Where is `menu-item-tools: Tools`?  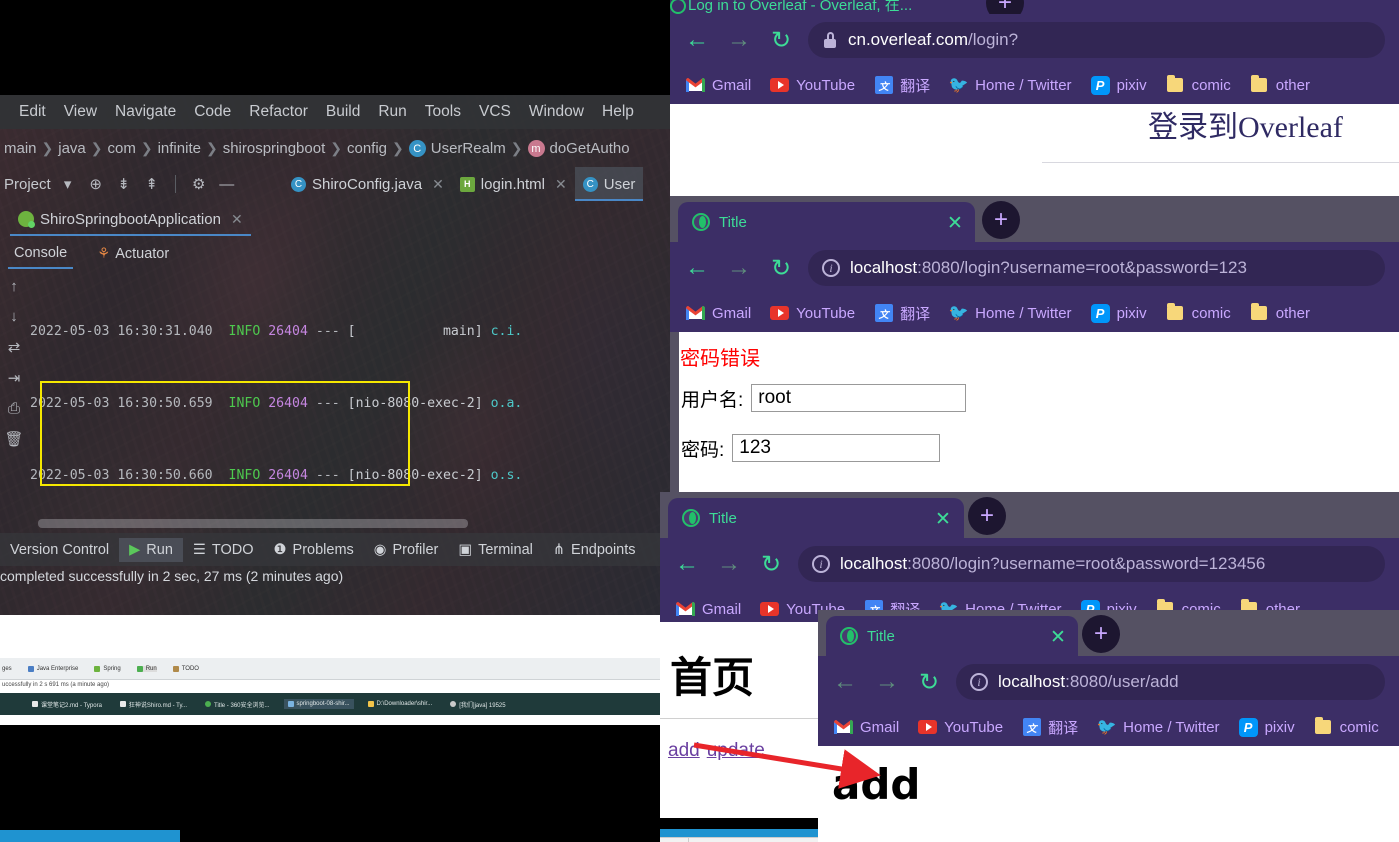 menu-item-tools: Tools is located at coordinates (443, 112).